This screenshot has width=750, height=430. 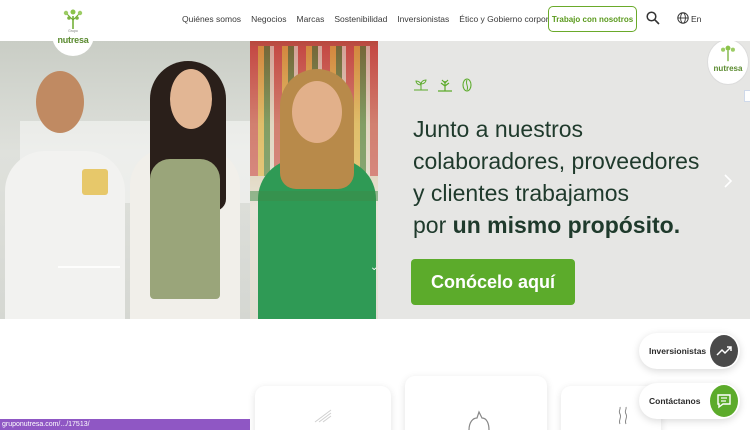 I want to click on nav-item-marcas: Marcas, so click(x=311, y=19).